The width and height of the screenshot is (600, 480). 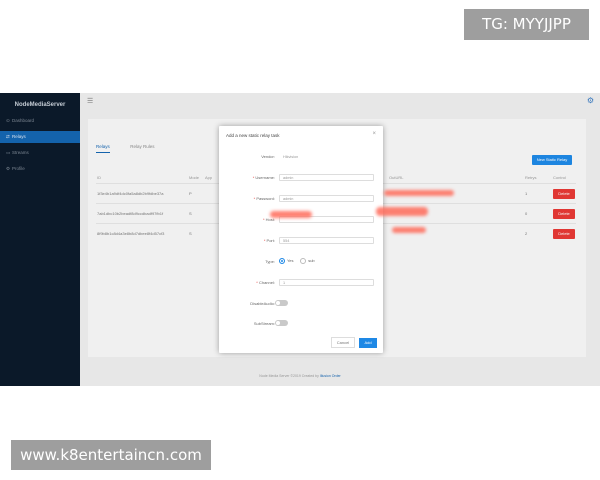 What do you see at coordinates (253, 135) in the screenshot?
I see `dialog-title: Add a new static relay task` at bounding box center [253, 135].